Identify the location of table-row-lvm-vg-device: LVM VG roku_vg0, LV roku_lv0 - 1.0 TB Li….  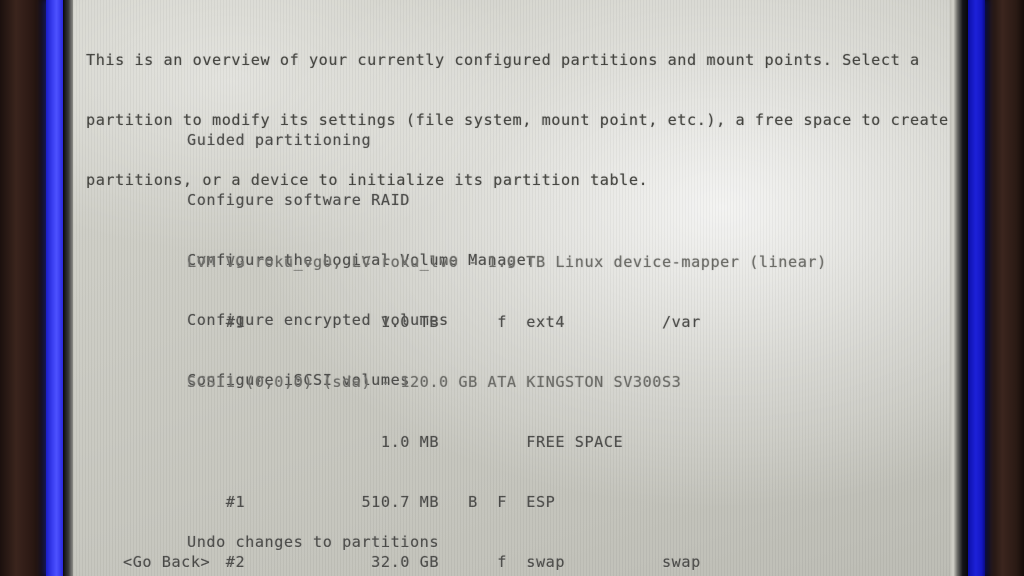
(507, 262).